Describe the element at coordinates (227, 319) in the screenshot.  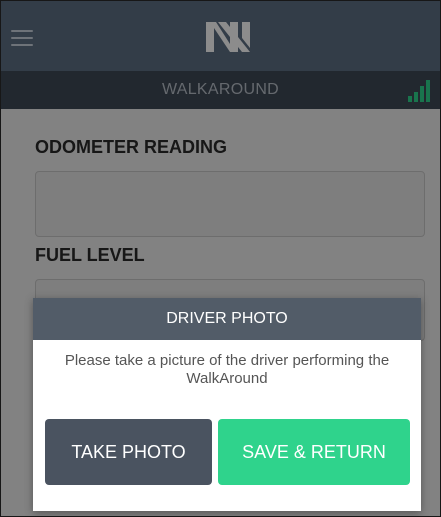
I see `dialog-title: DRIVER PHOTO` at that location.